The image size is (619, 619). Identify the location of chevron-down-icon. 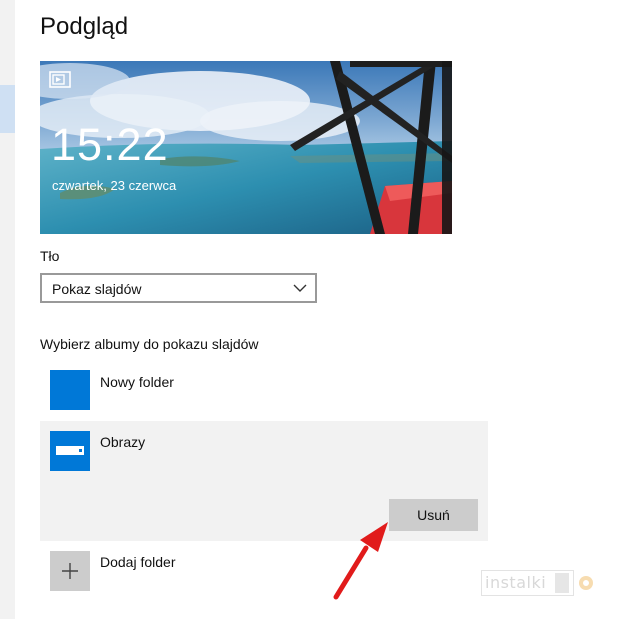
(300, 288).